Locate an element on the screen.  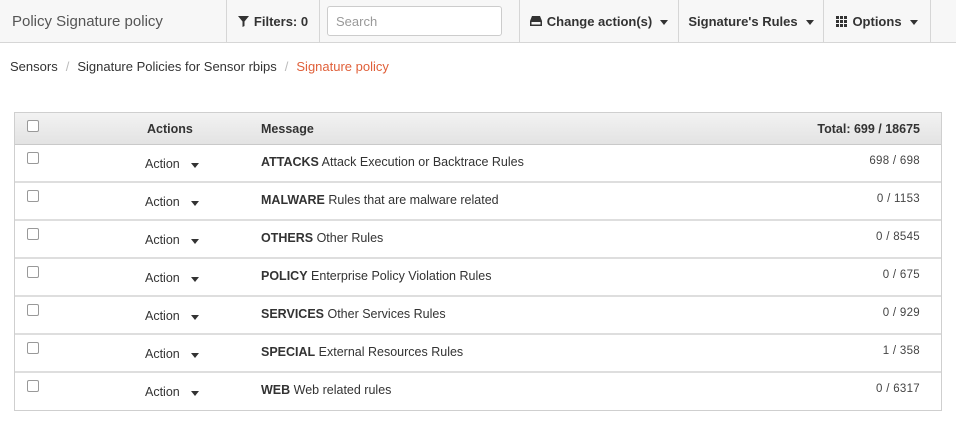
filters-button: Filters: 0 is located at coordinates (273, 21).